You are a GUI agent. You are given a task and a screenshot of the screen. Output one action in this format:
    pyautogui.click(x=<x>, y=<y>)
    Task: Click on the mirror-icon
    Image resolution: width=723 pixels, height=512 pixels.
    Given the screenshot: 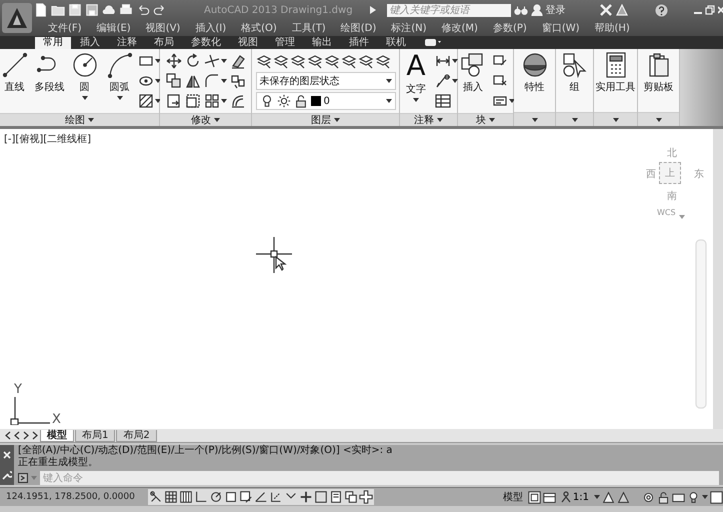 What is the action you would take?
    pyautogui.click(x=192, y=81)
    